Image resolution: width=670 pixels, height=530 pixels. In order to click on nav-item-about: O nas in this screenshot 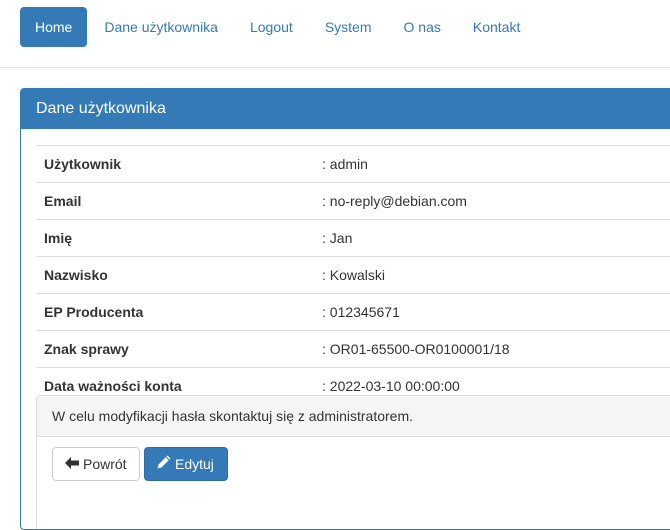, I will do `click(422, 27)`.